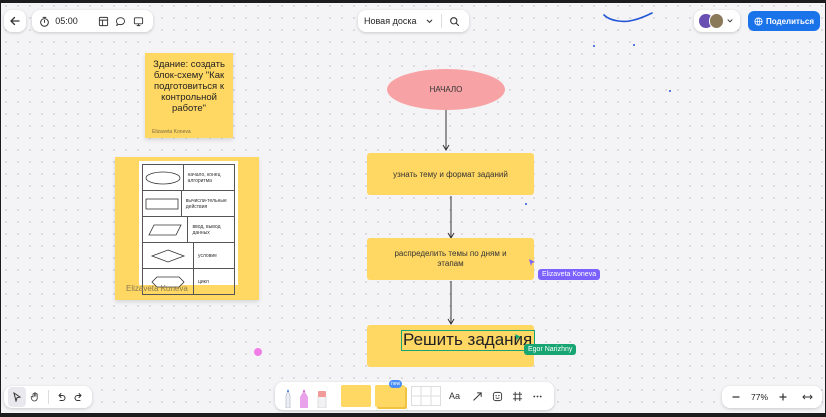  What do you see at coordinates (759, 397) in the screenshot?
I see `zoom-level: 77%` at bounding box center [759, 397].